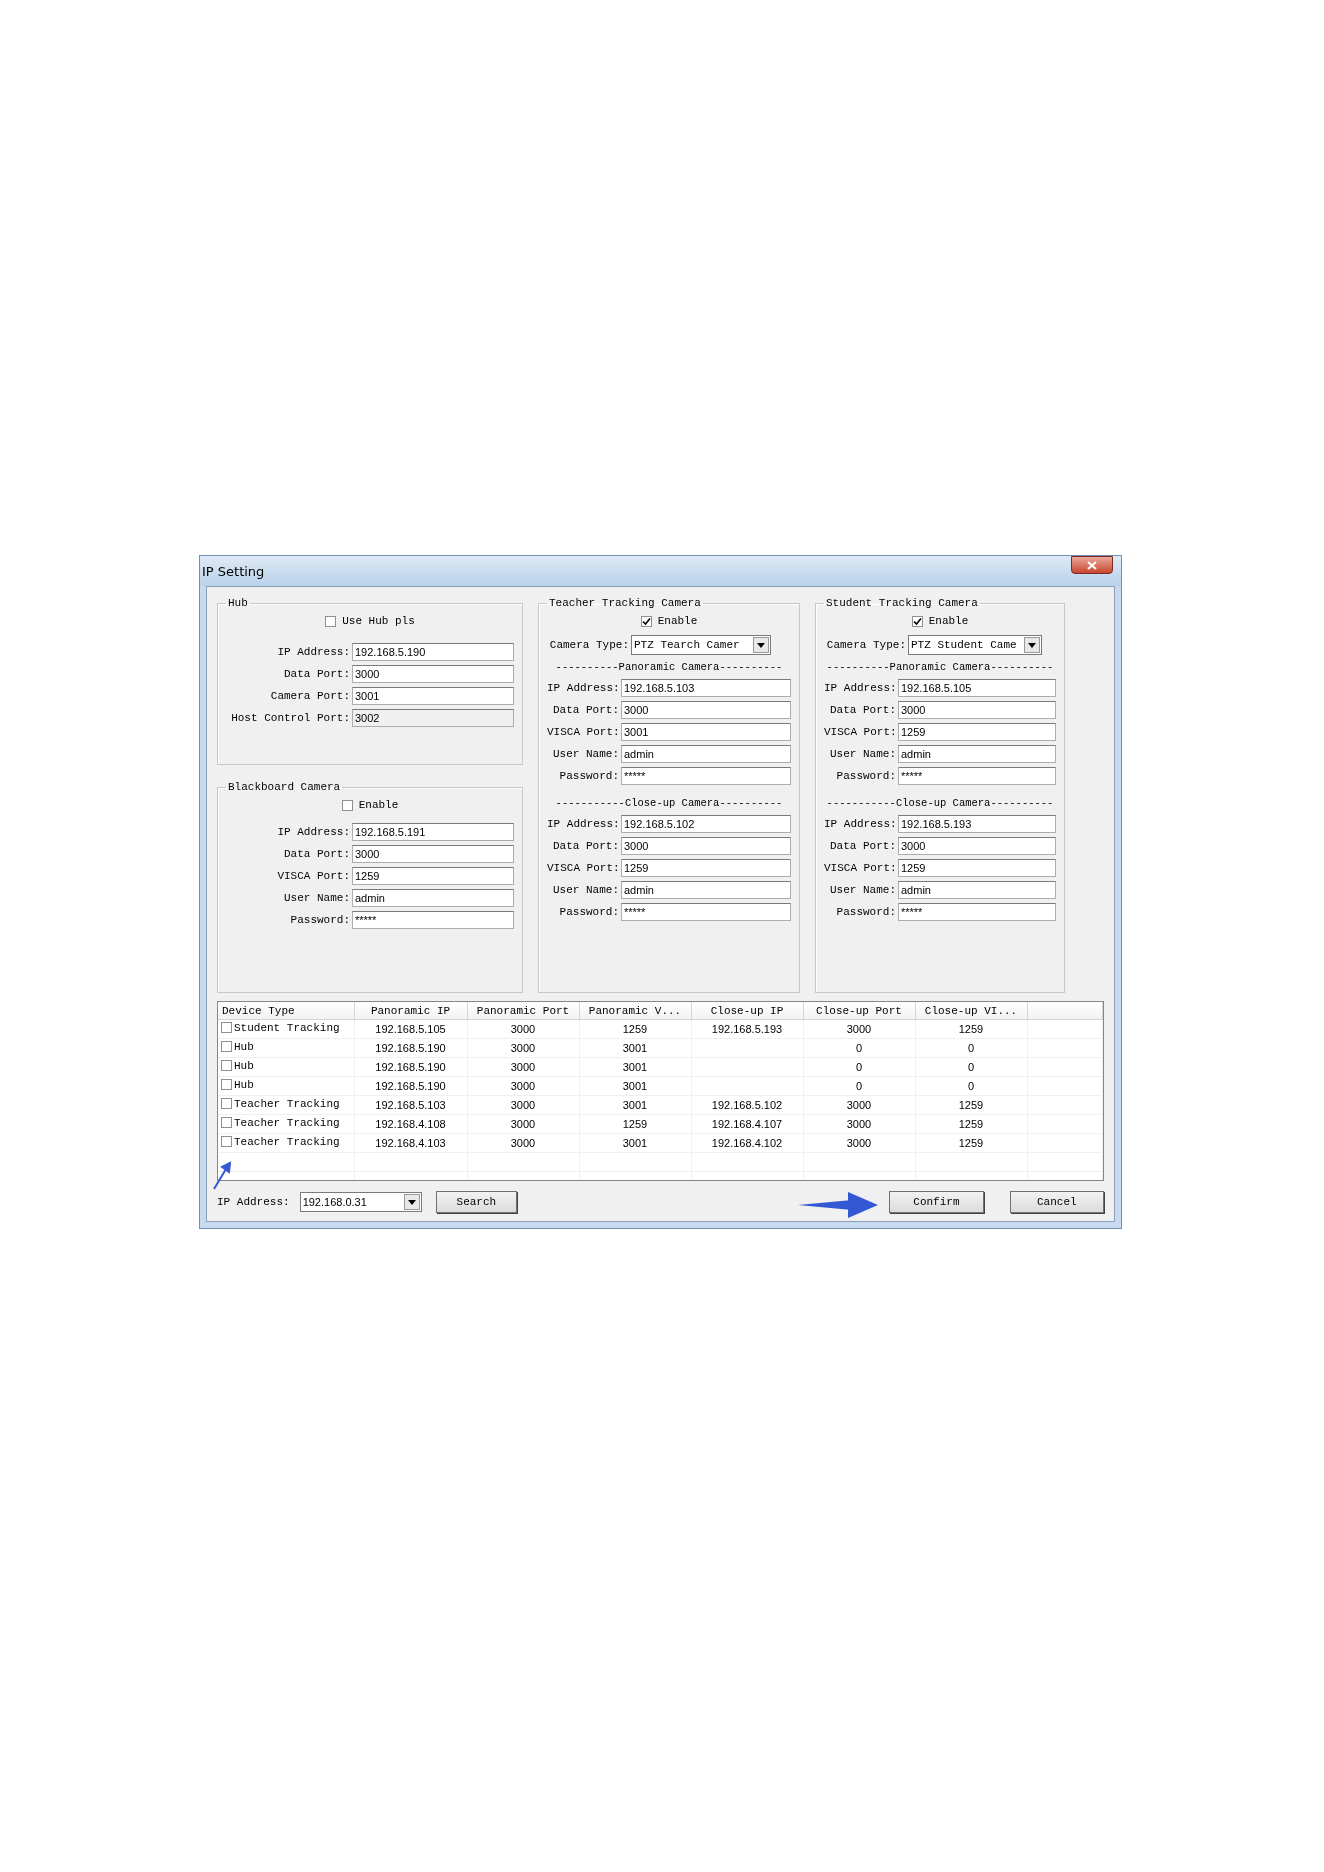 This screenshot has width=1324, height=1872. I want to click on camera-type-dropdown: PTZ Tearch Camer, so click(701, 645).